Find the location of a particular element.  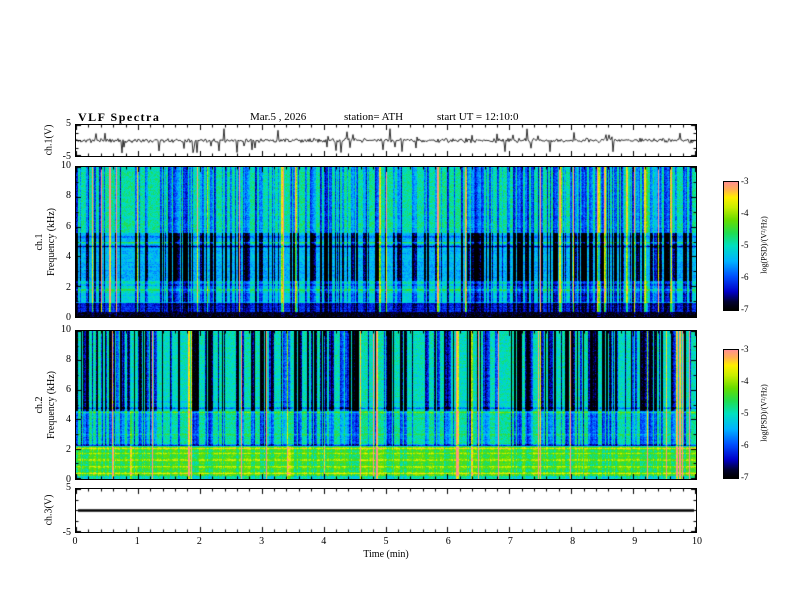

ch2-colorbar-label: log(PSD)/(V²/Hz) is located at coordinates (764, 413).